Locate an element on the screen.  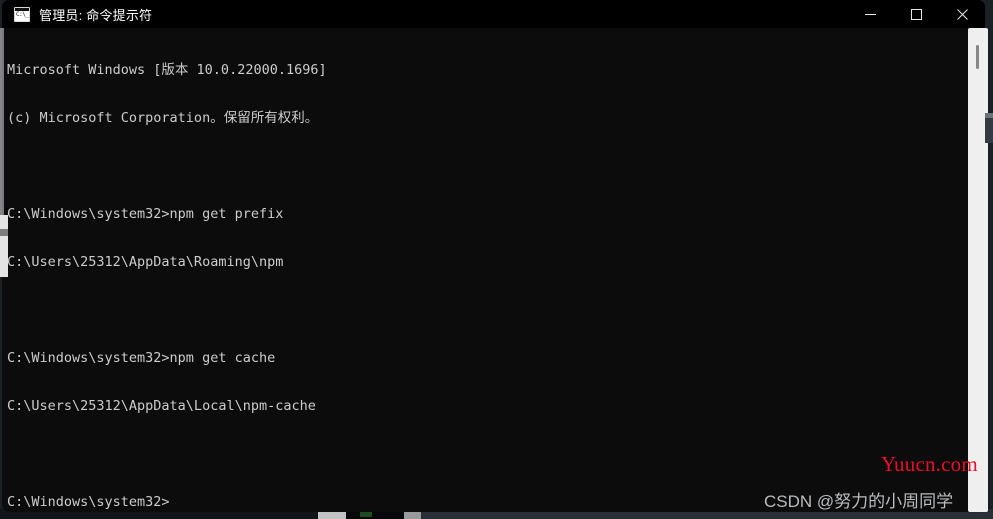
console-line: C:\Windows\system32>npm get cache is located at coordinates (141, 358).